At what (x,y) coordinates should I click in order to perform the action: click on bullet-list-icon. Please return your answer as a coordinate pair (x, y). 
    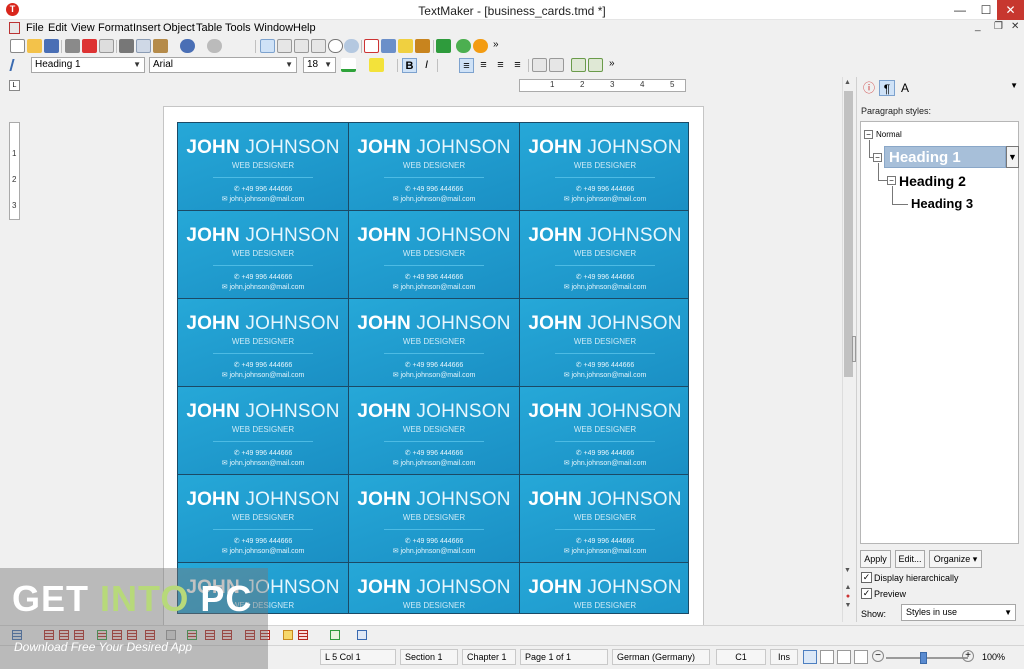
    Looking at the image, I should click on (539, 65).